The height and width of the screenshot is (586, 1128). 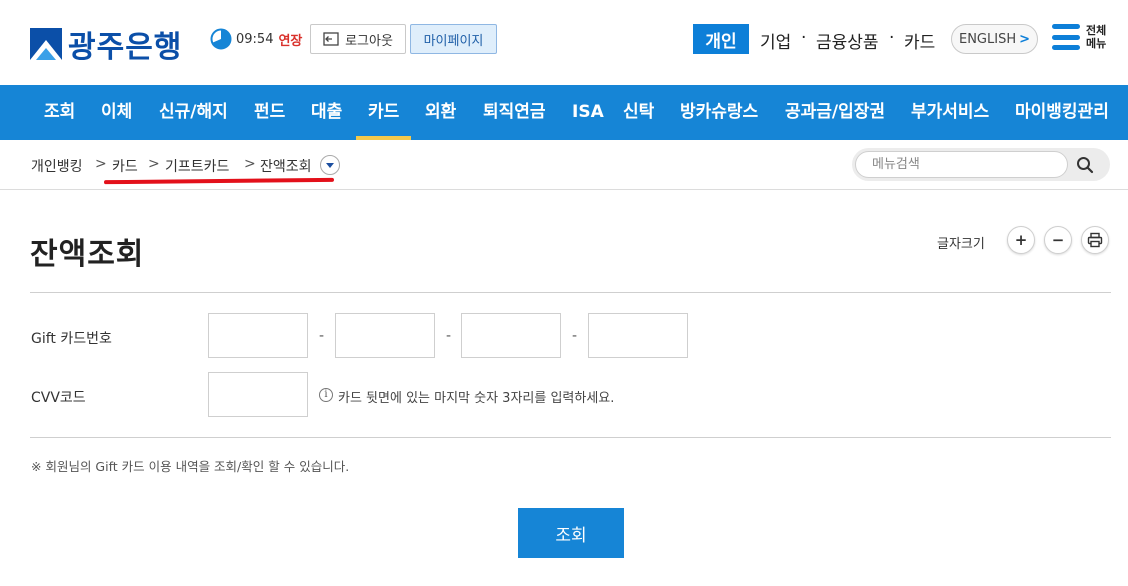 I want to click on session-time: 09:54, so click(x=255, y=39).